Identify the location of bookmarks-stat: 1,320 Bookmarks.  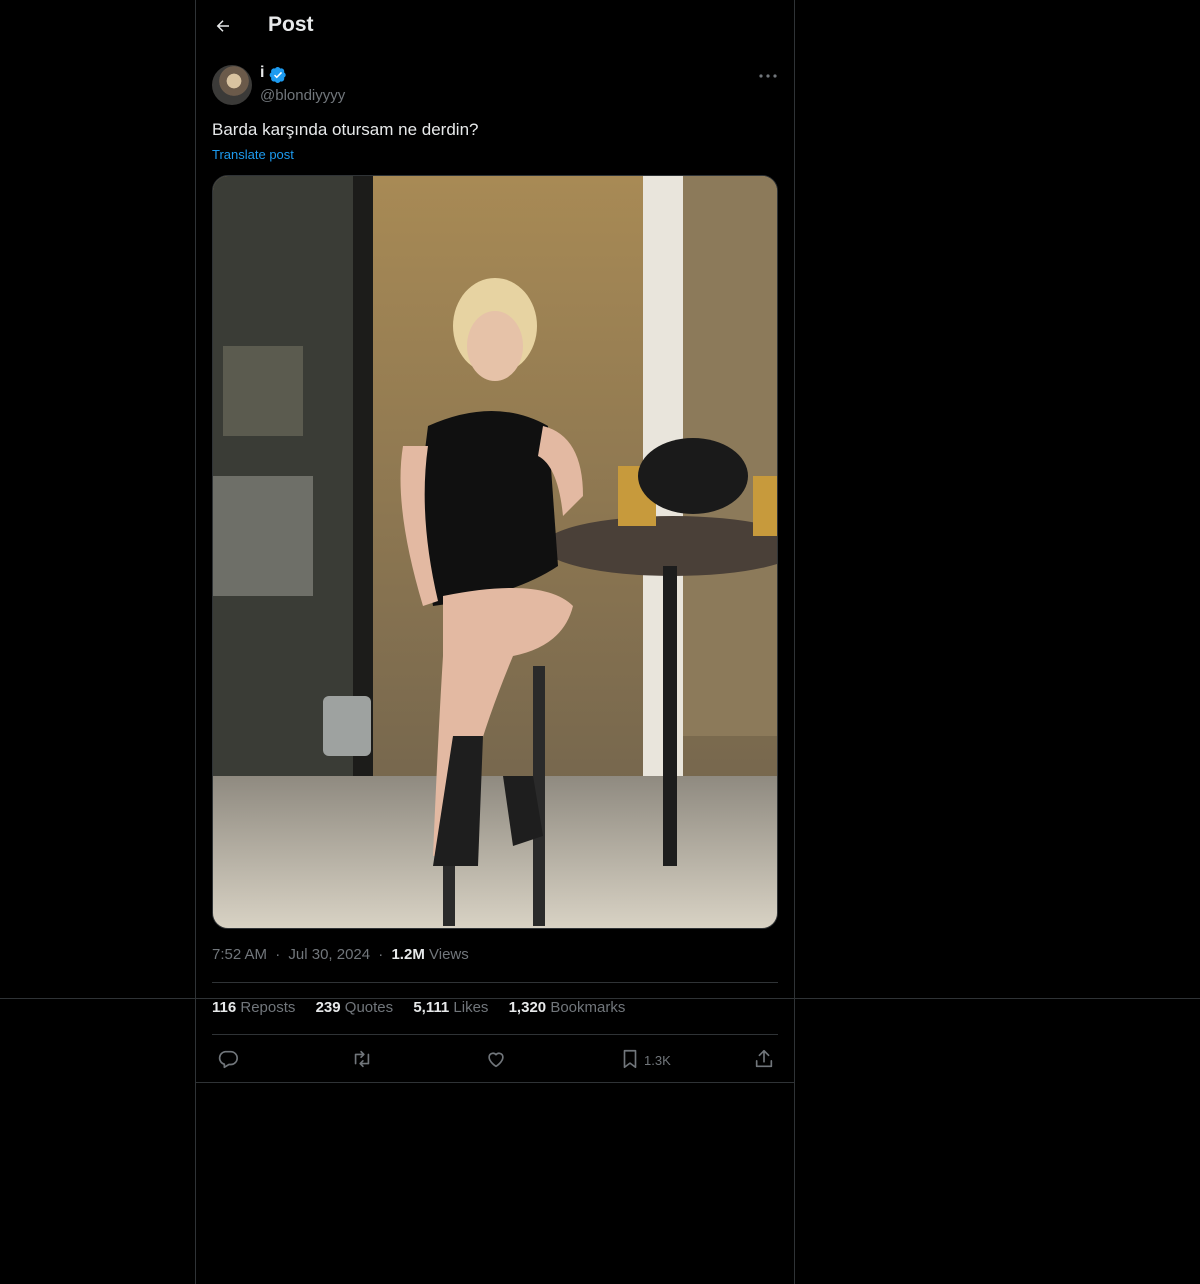
(567, 1007).